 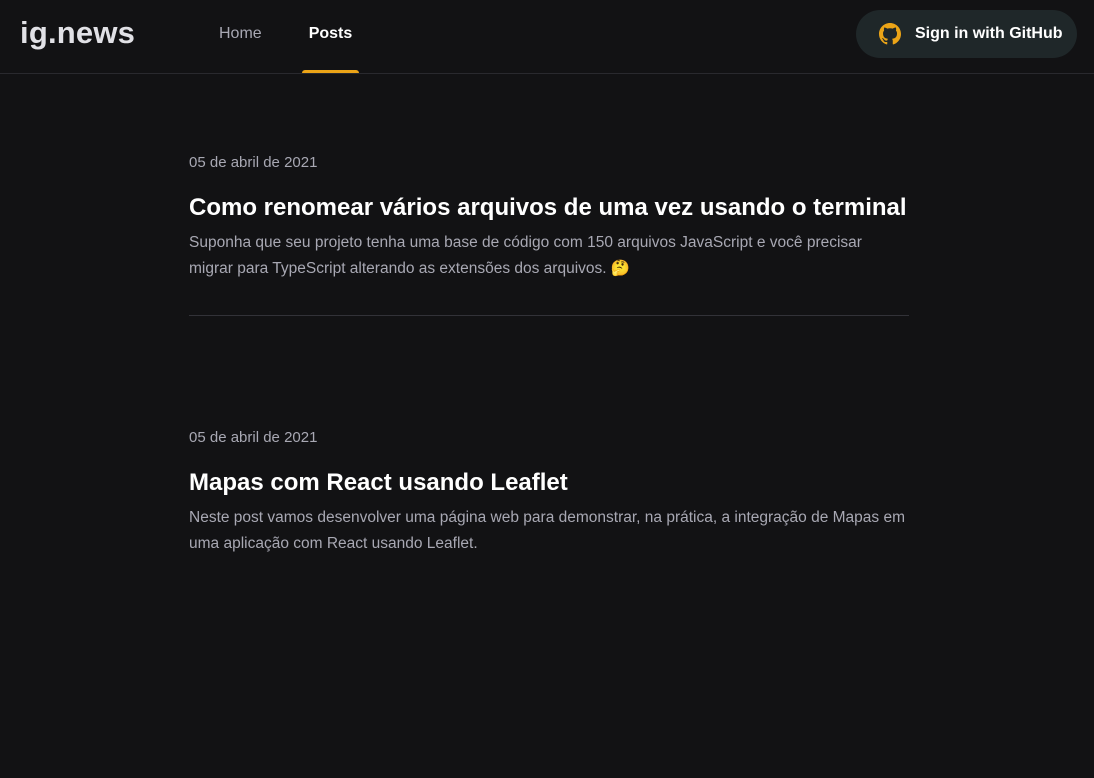 I want to click on post-divider, so click(x=549, y=315).